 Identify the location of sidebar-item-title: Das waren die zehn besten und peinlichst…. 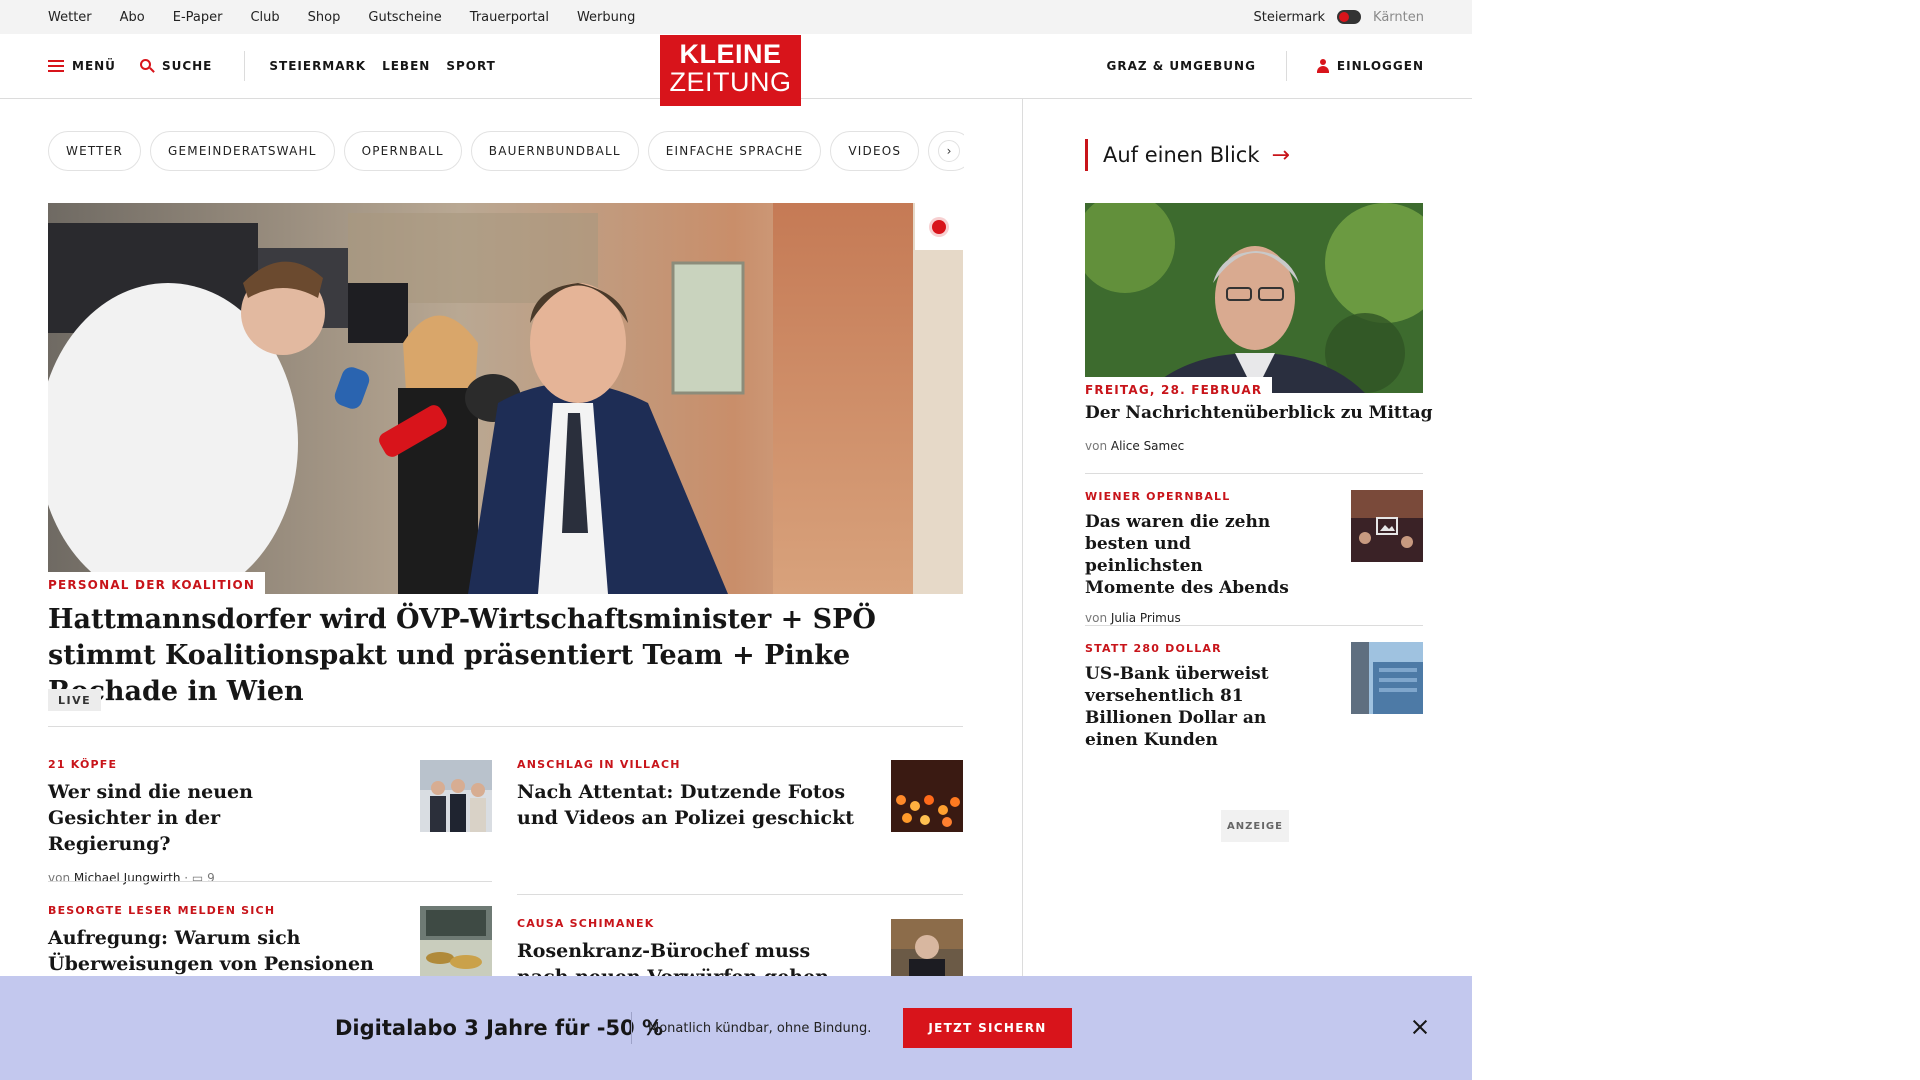
(1190, 555).